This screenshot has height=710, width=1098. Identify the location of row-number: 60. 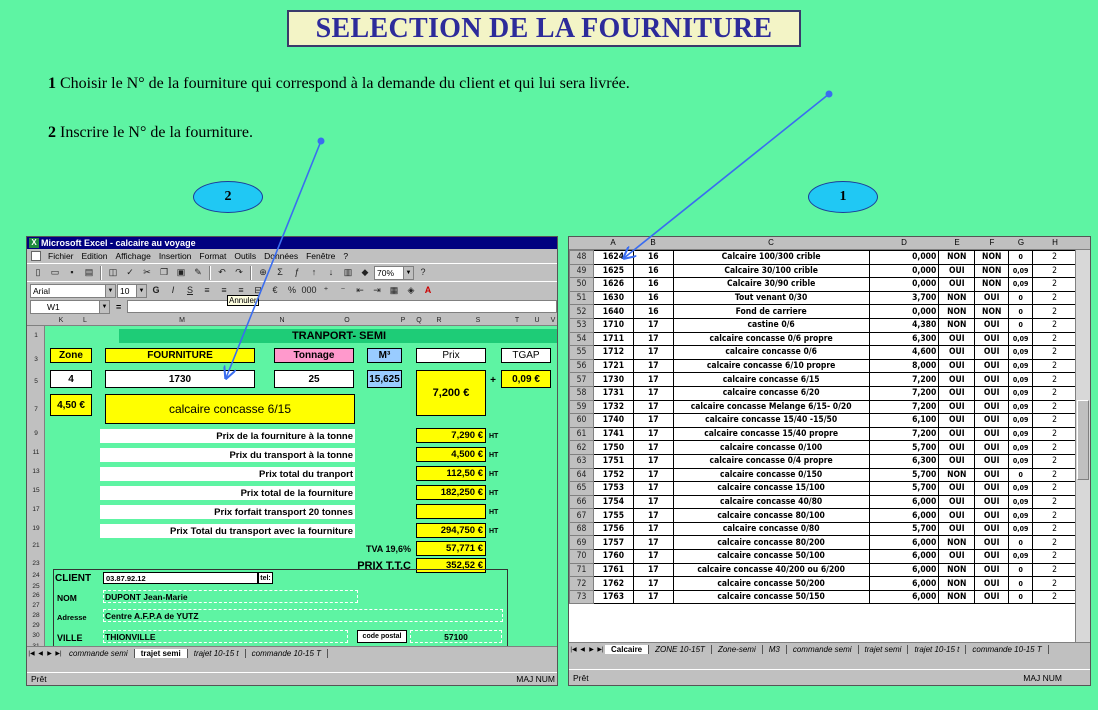
(581, 420).